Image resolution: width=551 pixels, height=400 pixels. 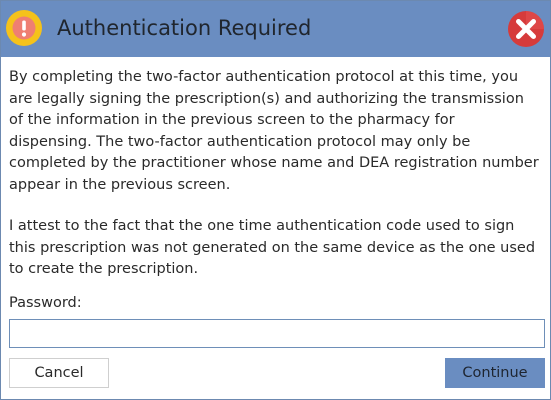 I want to click on password-label: Password:, so click(x=45, y=303).